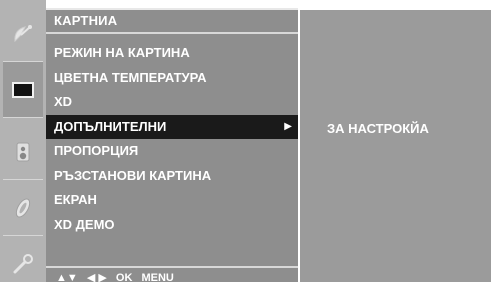 The width and height of the screenshot is (491, 292). What do you see at coordinates (96, 278) in the screenshot?
I see `leftright-arrows-icon: ◀ ▶` at bounding box center [96, 278].